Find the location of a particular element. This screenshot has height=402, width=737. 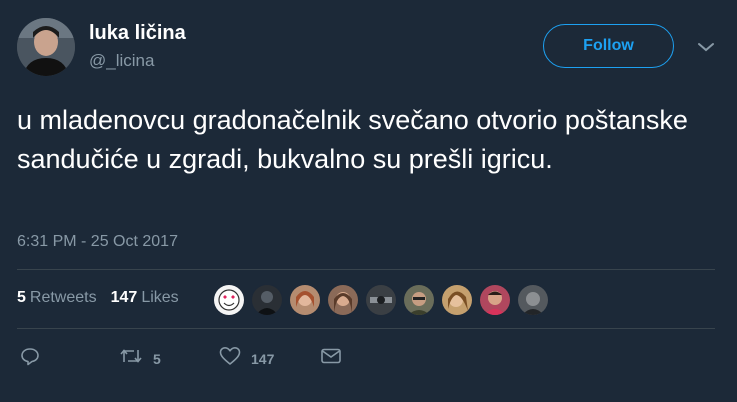

direct-message-button is located at coordinates (331, 358).